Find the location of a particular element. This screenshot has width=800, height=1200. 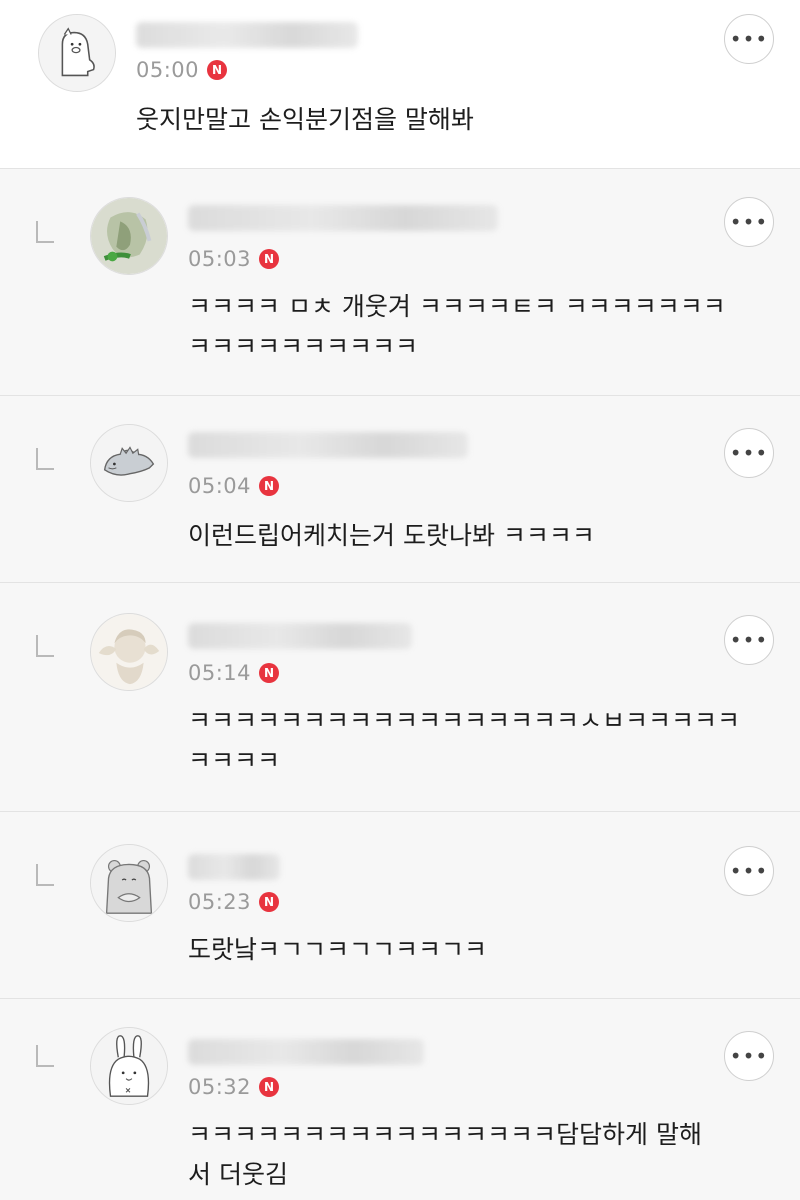

rabbit-sketch-icon is located at coordinates (129, 1066).